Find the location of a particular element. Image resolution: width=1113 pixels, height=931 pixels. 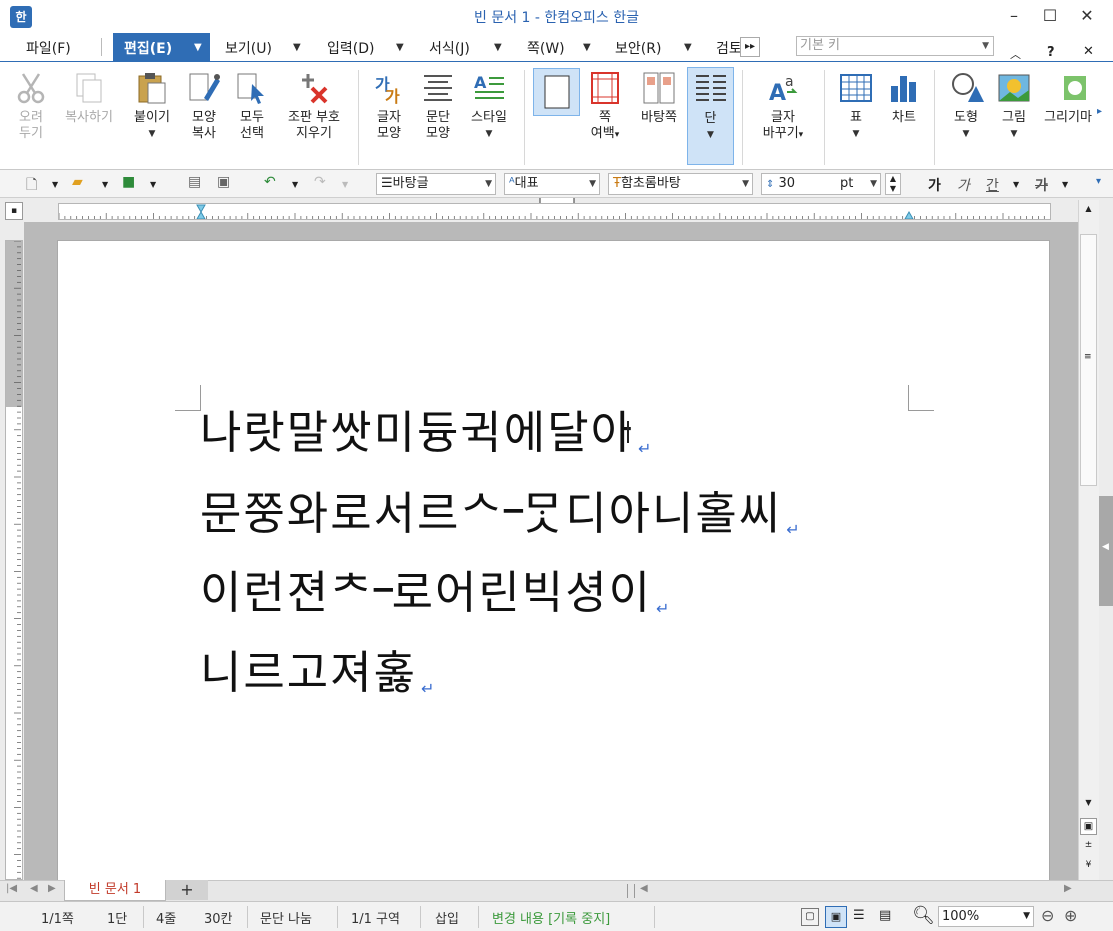

select-all-button: 모두 선택 is located at coordinates (252, 106).